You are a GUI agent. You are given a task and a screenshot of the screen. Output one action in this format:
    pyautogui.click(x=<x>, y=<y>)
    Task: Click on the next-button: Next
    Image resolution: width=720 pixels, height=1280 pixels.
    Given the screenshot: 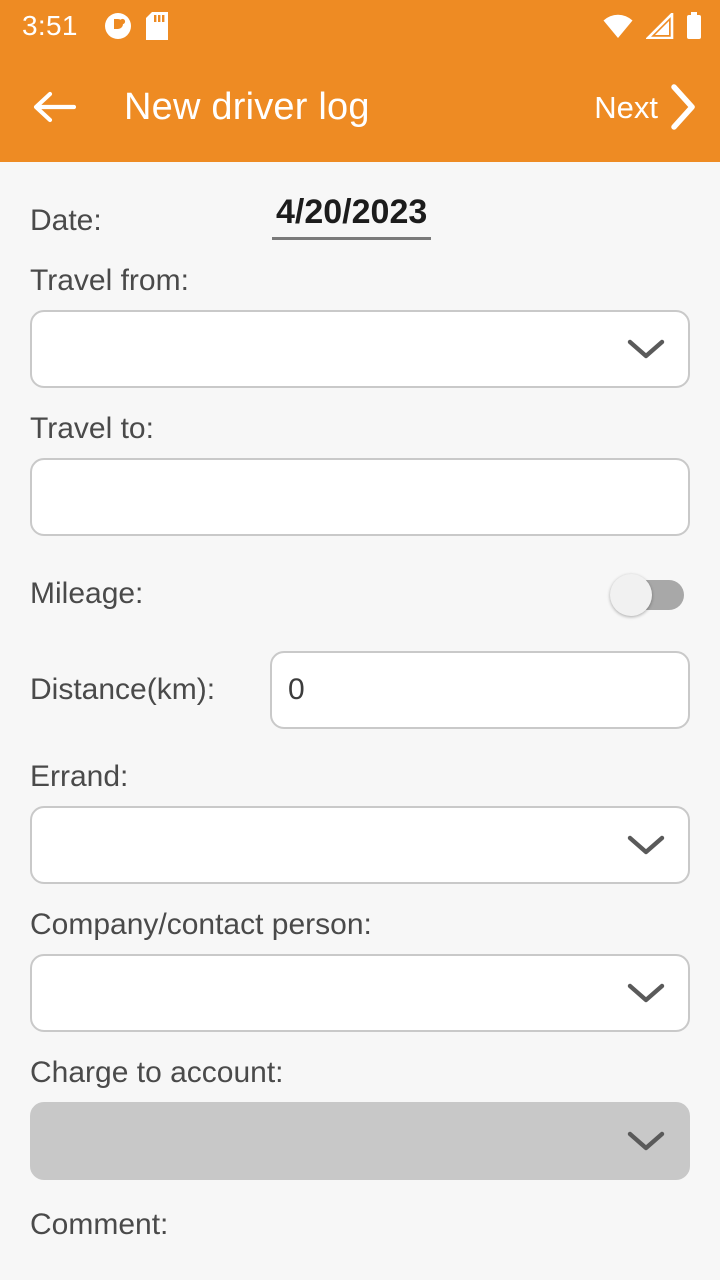 What is the action you would take?
    pyautogui.click(x=650, y=107)
    